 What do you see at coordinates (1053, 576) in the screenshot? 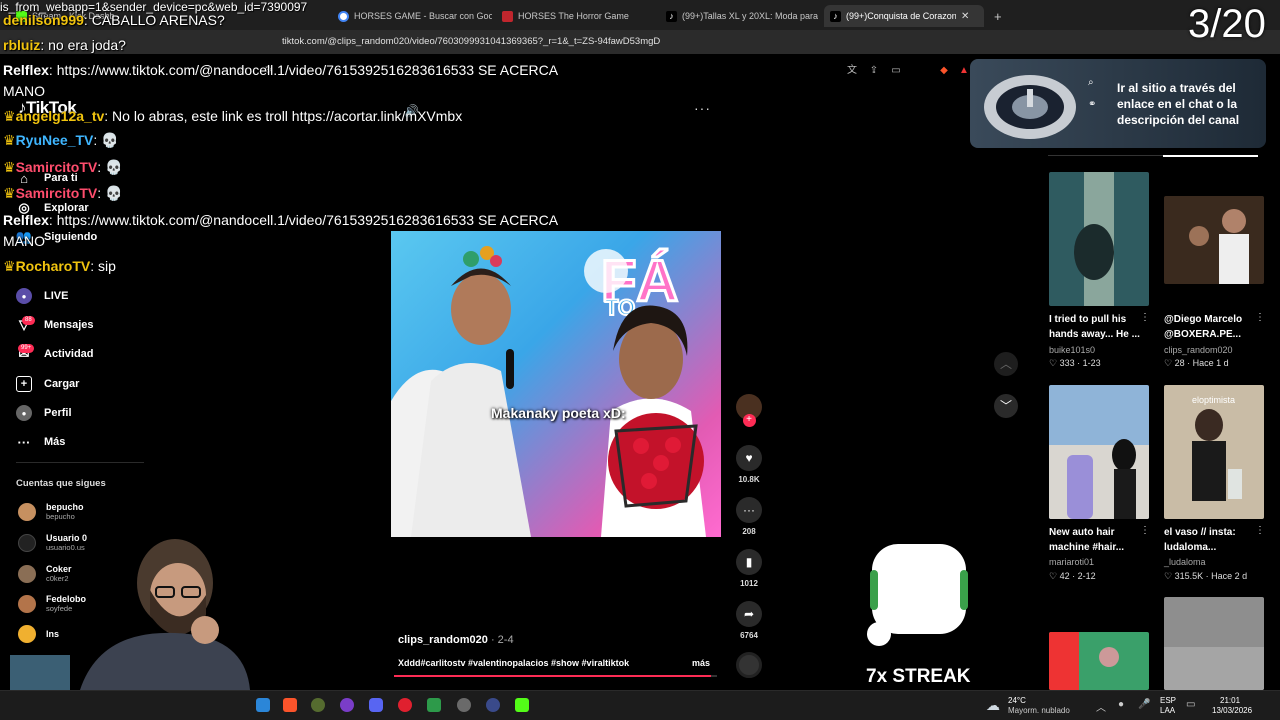
I see `heart-outline-icon: ♡` at bounding box center [1053, 576].